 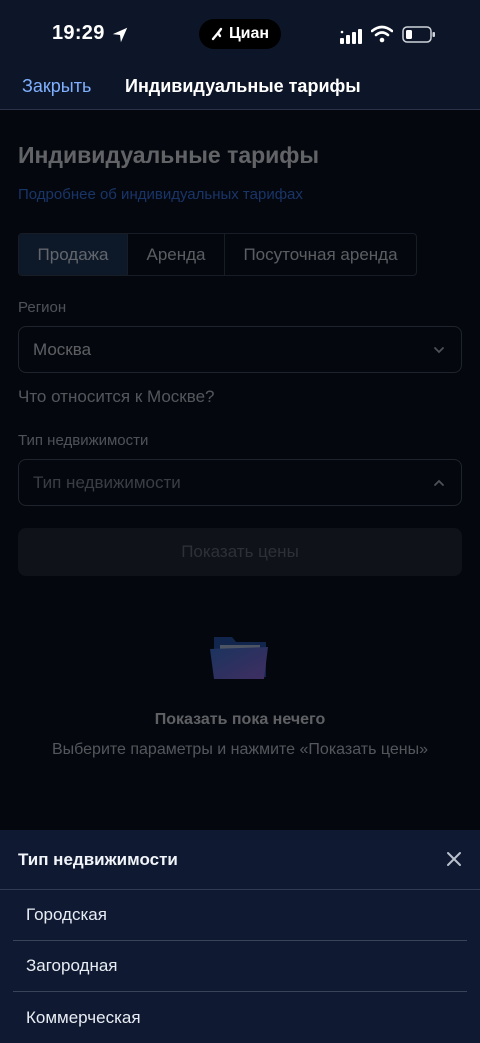 I want to click on more-info-link: Подробнее об индивидуальных тарифах, so click(x=160, y=194).